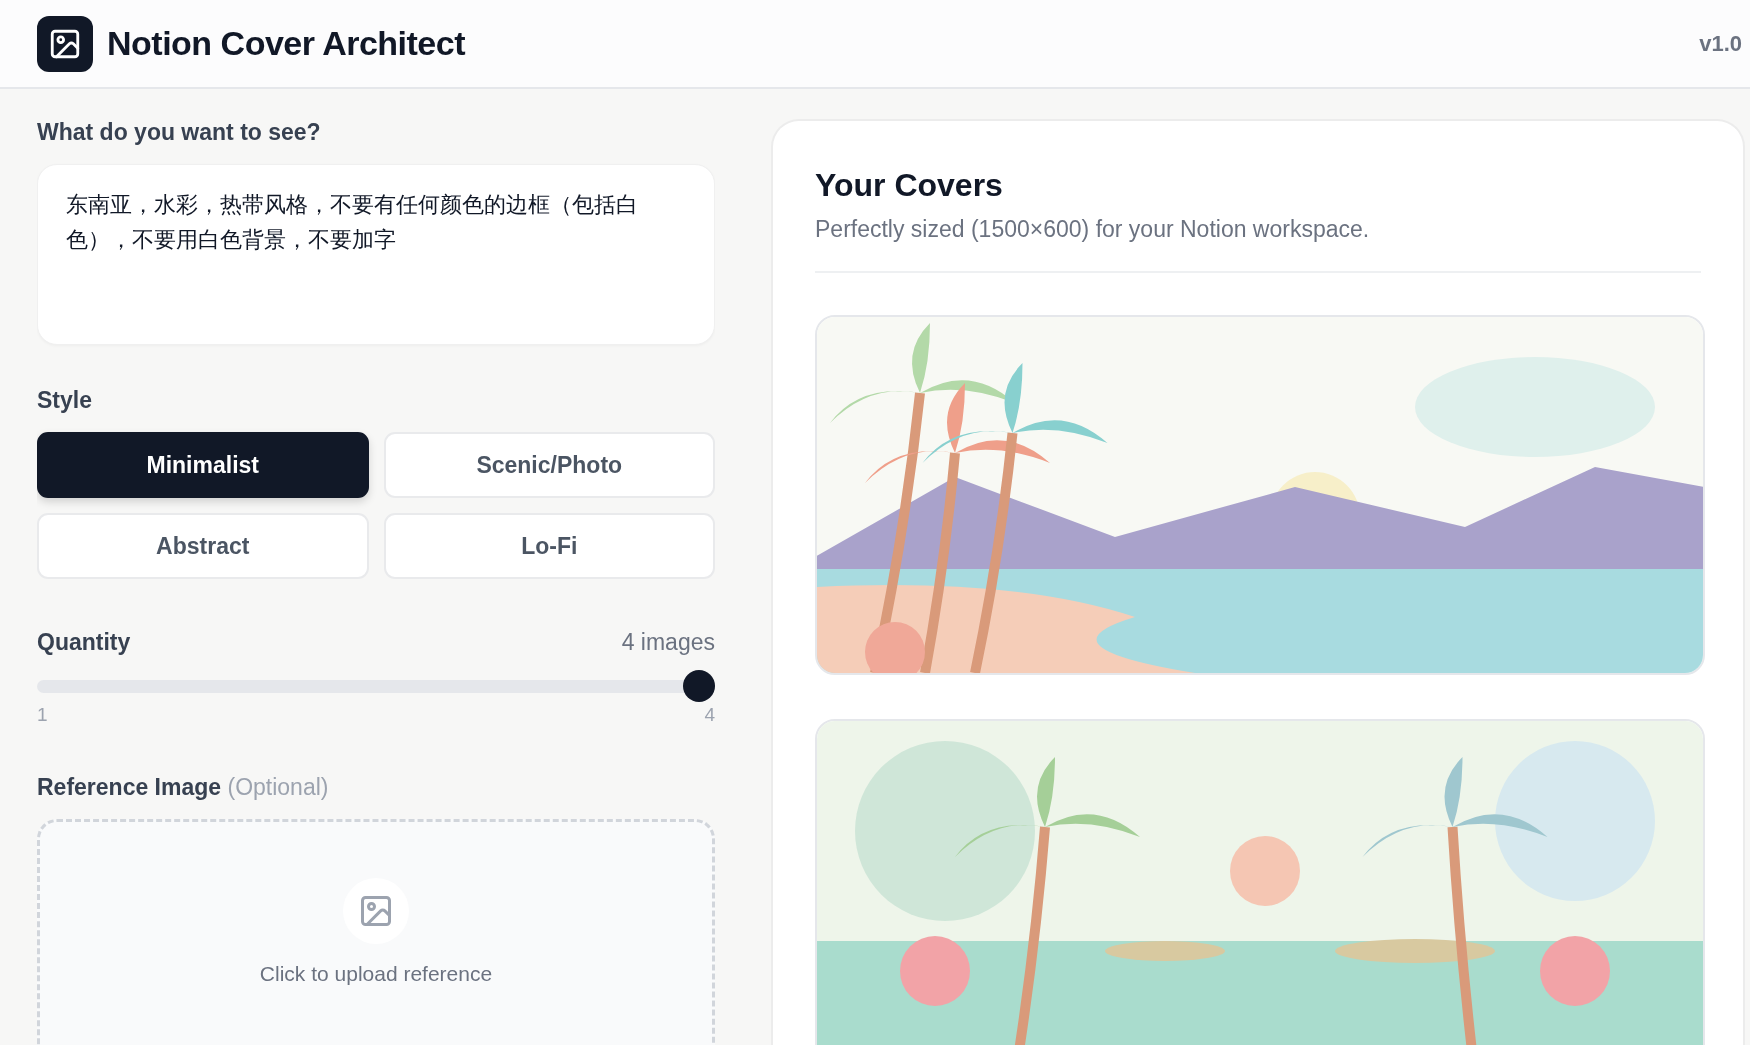 The image size is (1750, 1045). I want to click on style-option: Scenic/Photo, so click(549, 465).